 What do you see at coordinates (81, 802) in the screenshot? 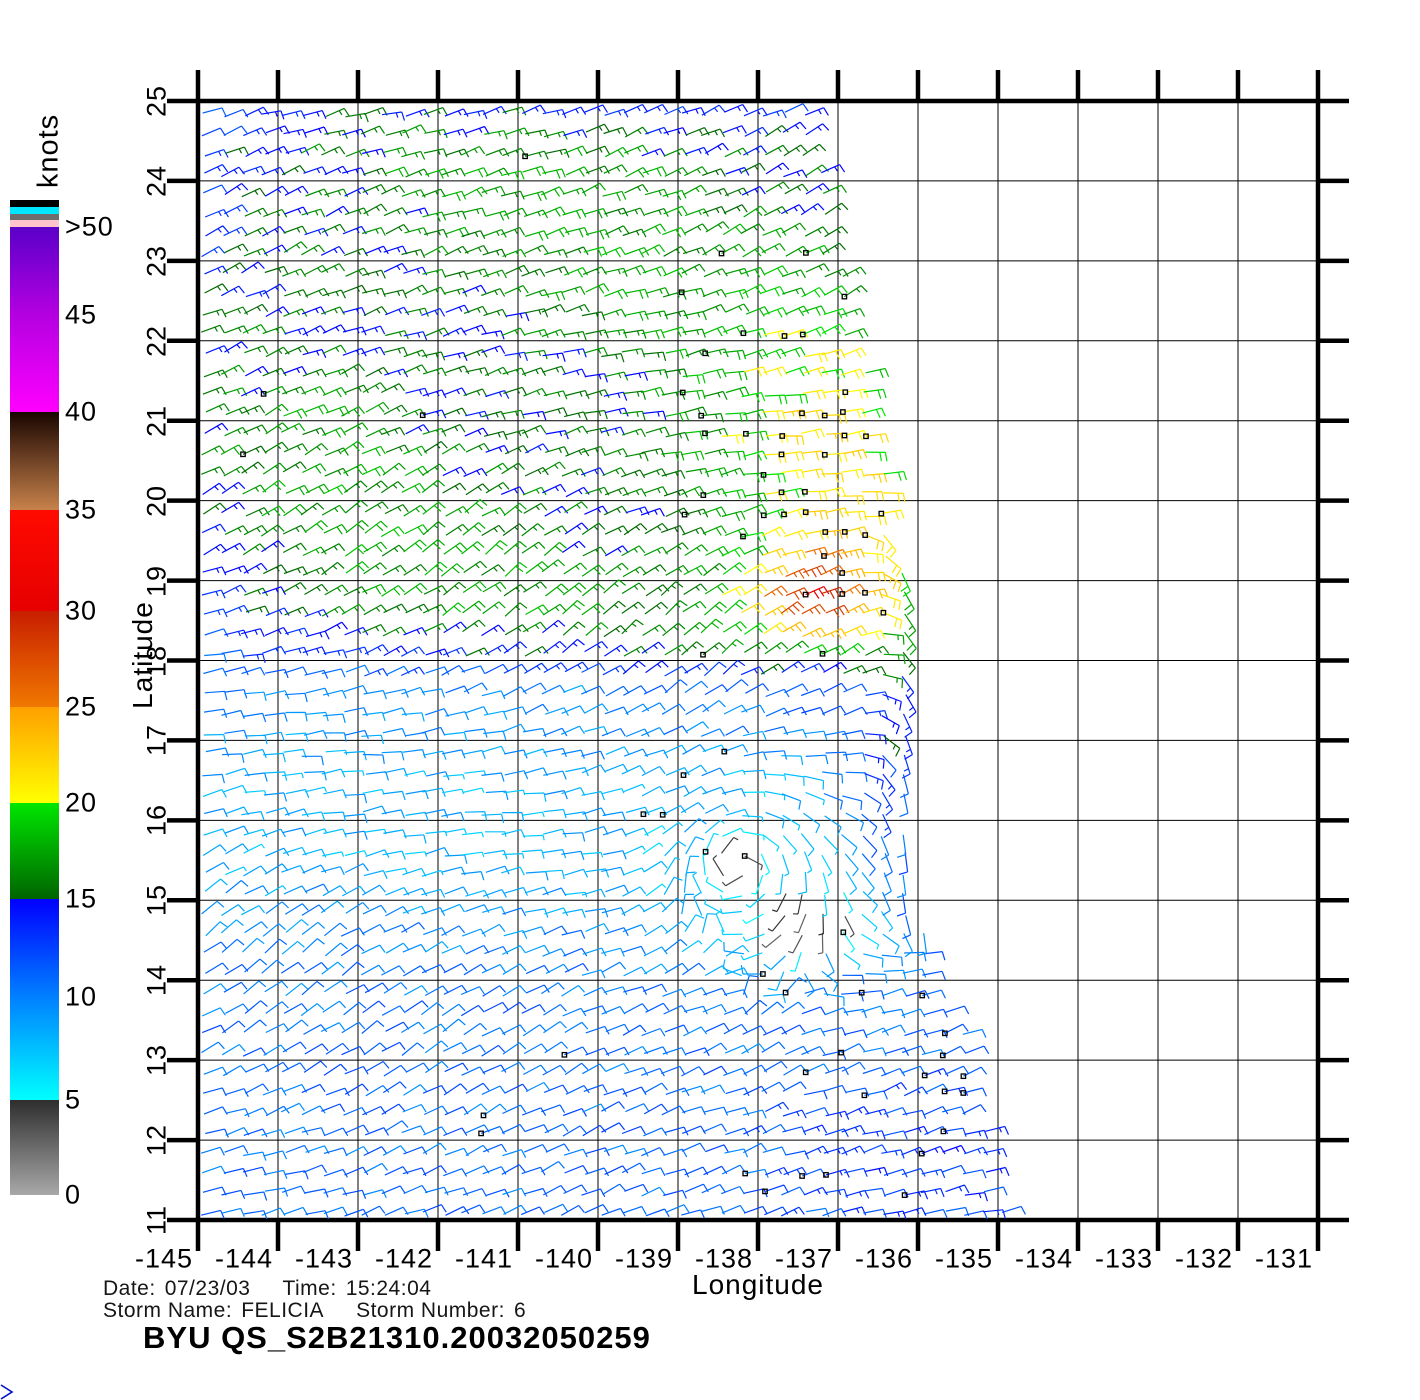
I see `colorbar-tick-label: 20` at bounding box center [81, 802].